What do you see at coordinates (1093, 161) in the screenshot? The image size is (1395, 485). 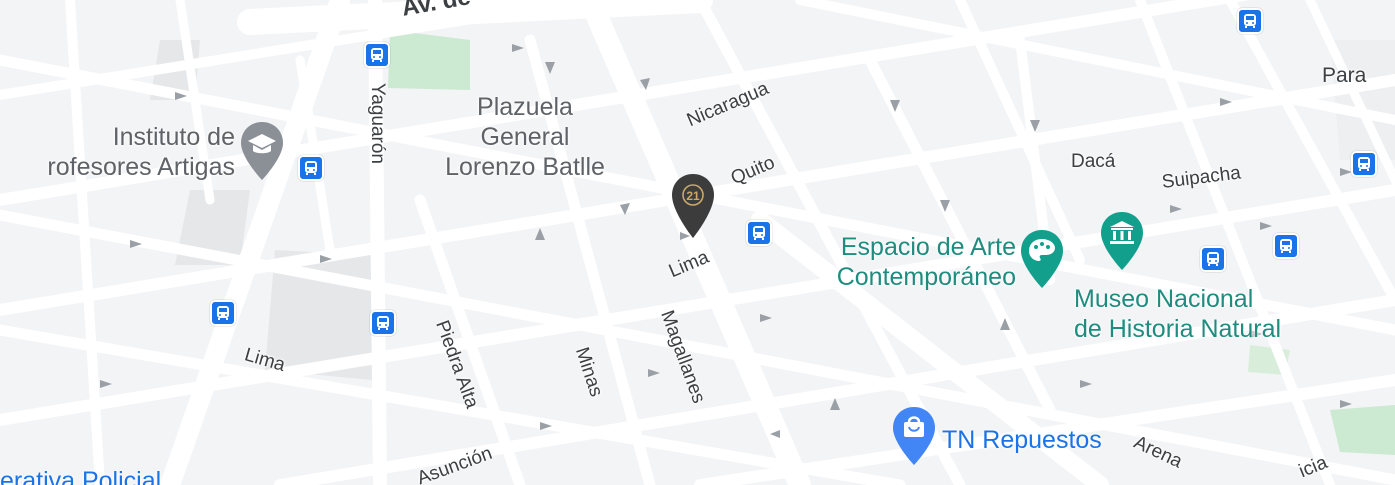 I see `street-label-daca: Dacá` at bounding box center [1093, 161].